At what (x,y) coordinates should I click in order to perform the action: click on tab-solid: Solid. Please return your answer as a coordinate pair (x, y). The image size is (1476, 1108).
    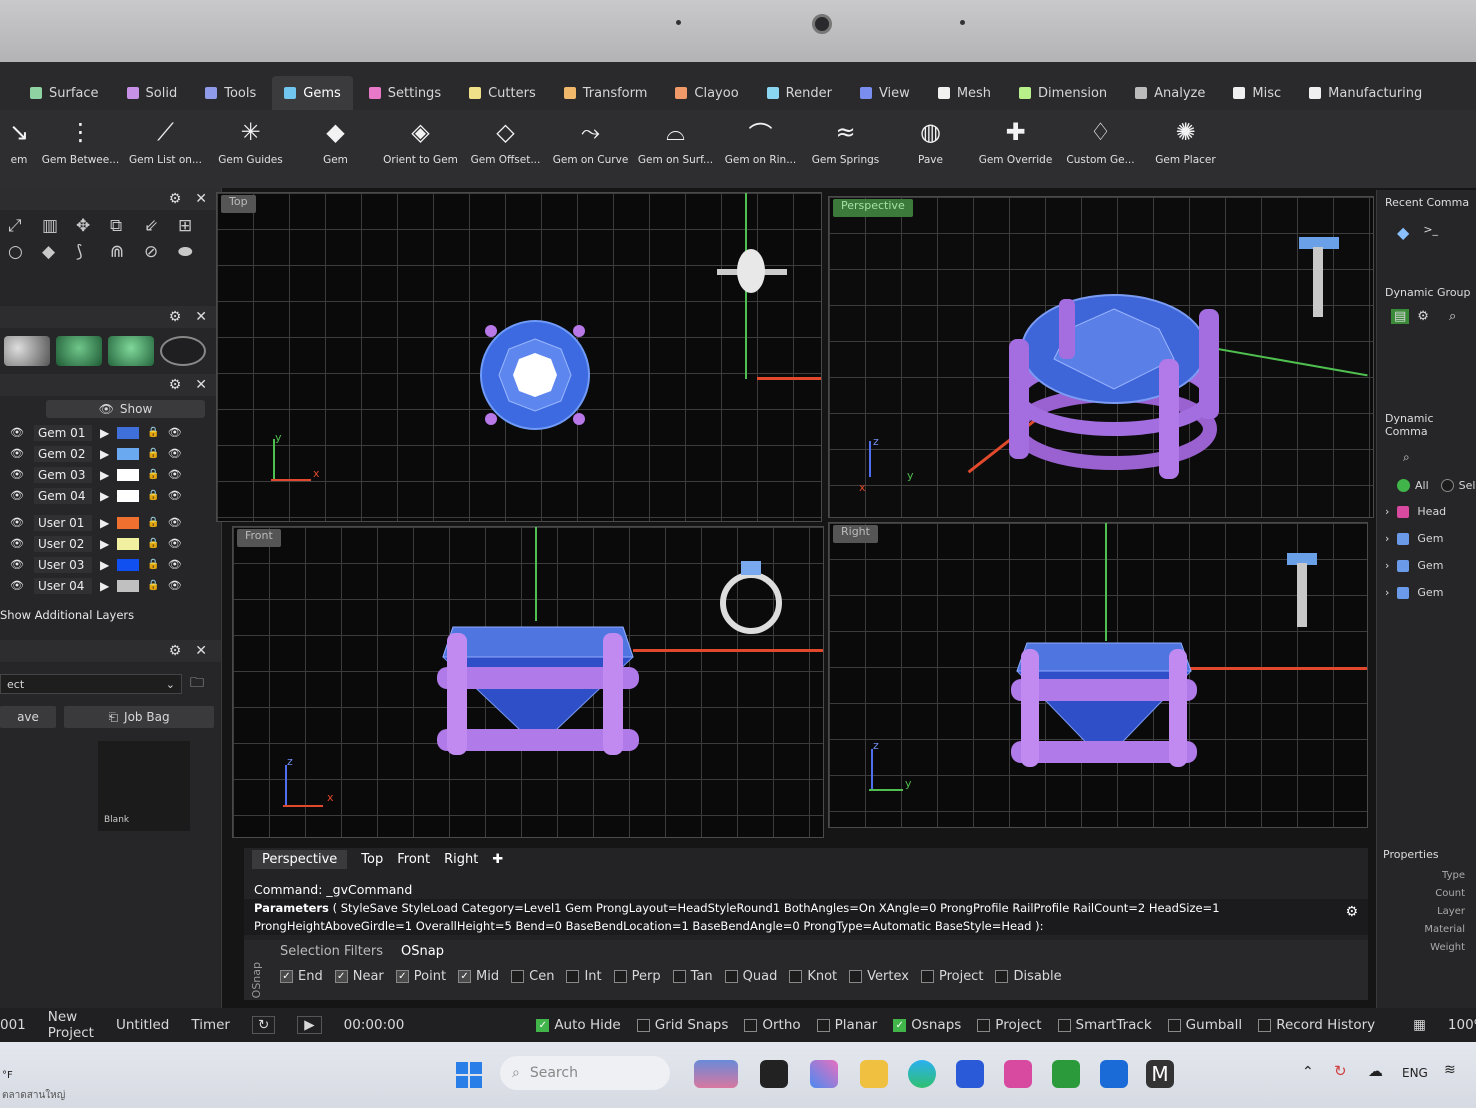
    Looking at the image, I should click on (152, 93).